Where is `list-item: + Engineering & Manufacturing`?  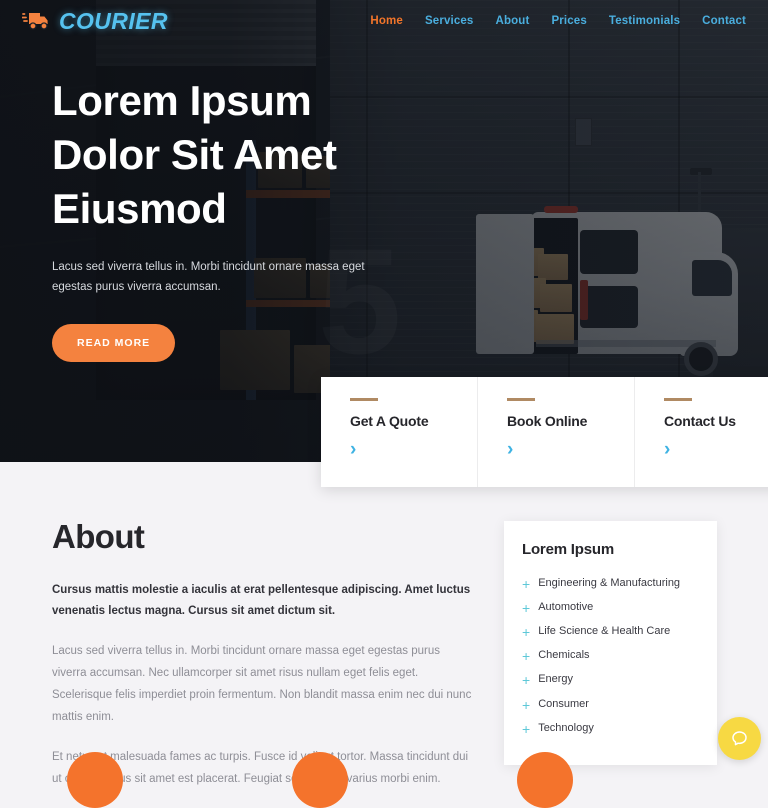
list-item: + Engineering & Manufacturing is located at coordinates (610, 584).